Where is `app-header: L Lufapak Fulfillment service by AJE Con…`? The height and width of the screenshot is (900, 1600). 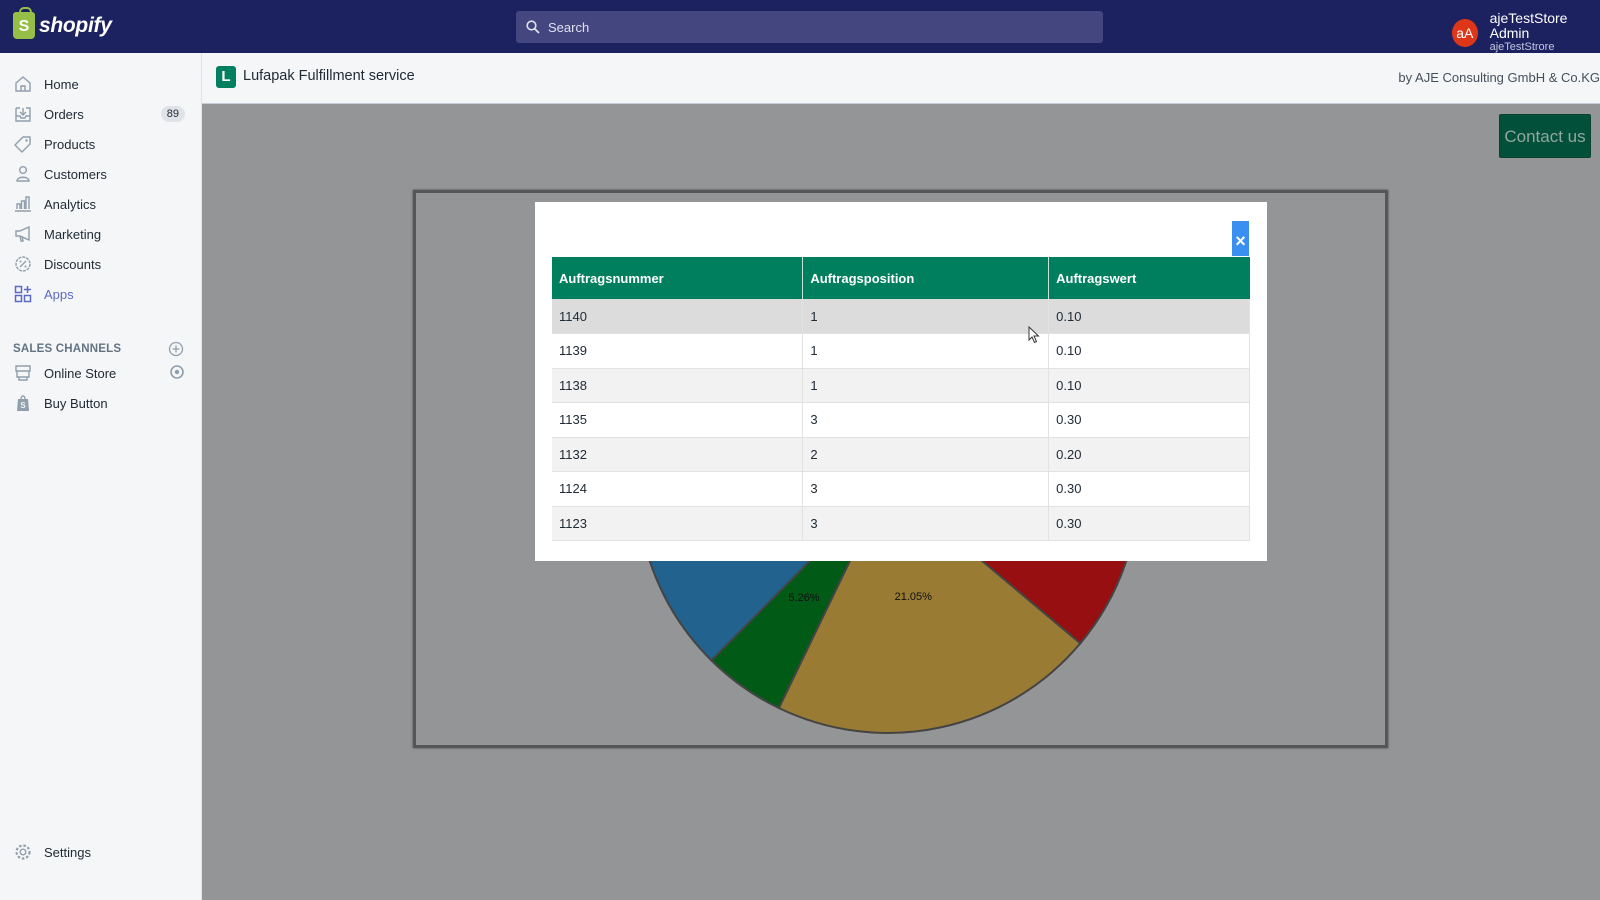
app-header: L Lufapak Fulfillment service by AJE Con… is located at coordinates (901, 78).